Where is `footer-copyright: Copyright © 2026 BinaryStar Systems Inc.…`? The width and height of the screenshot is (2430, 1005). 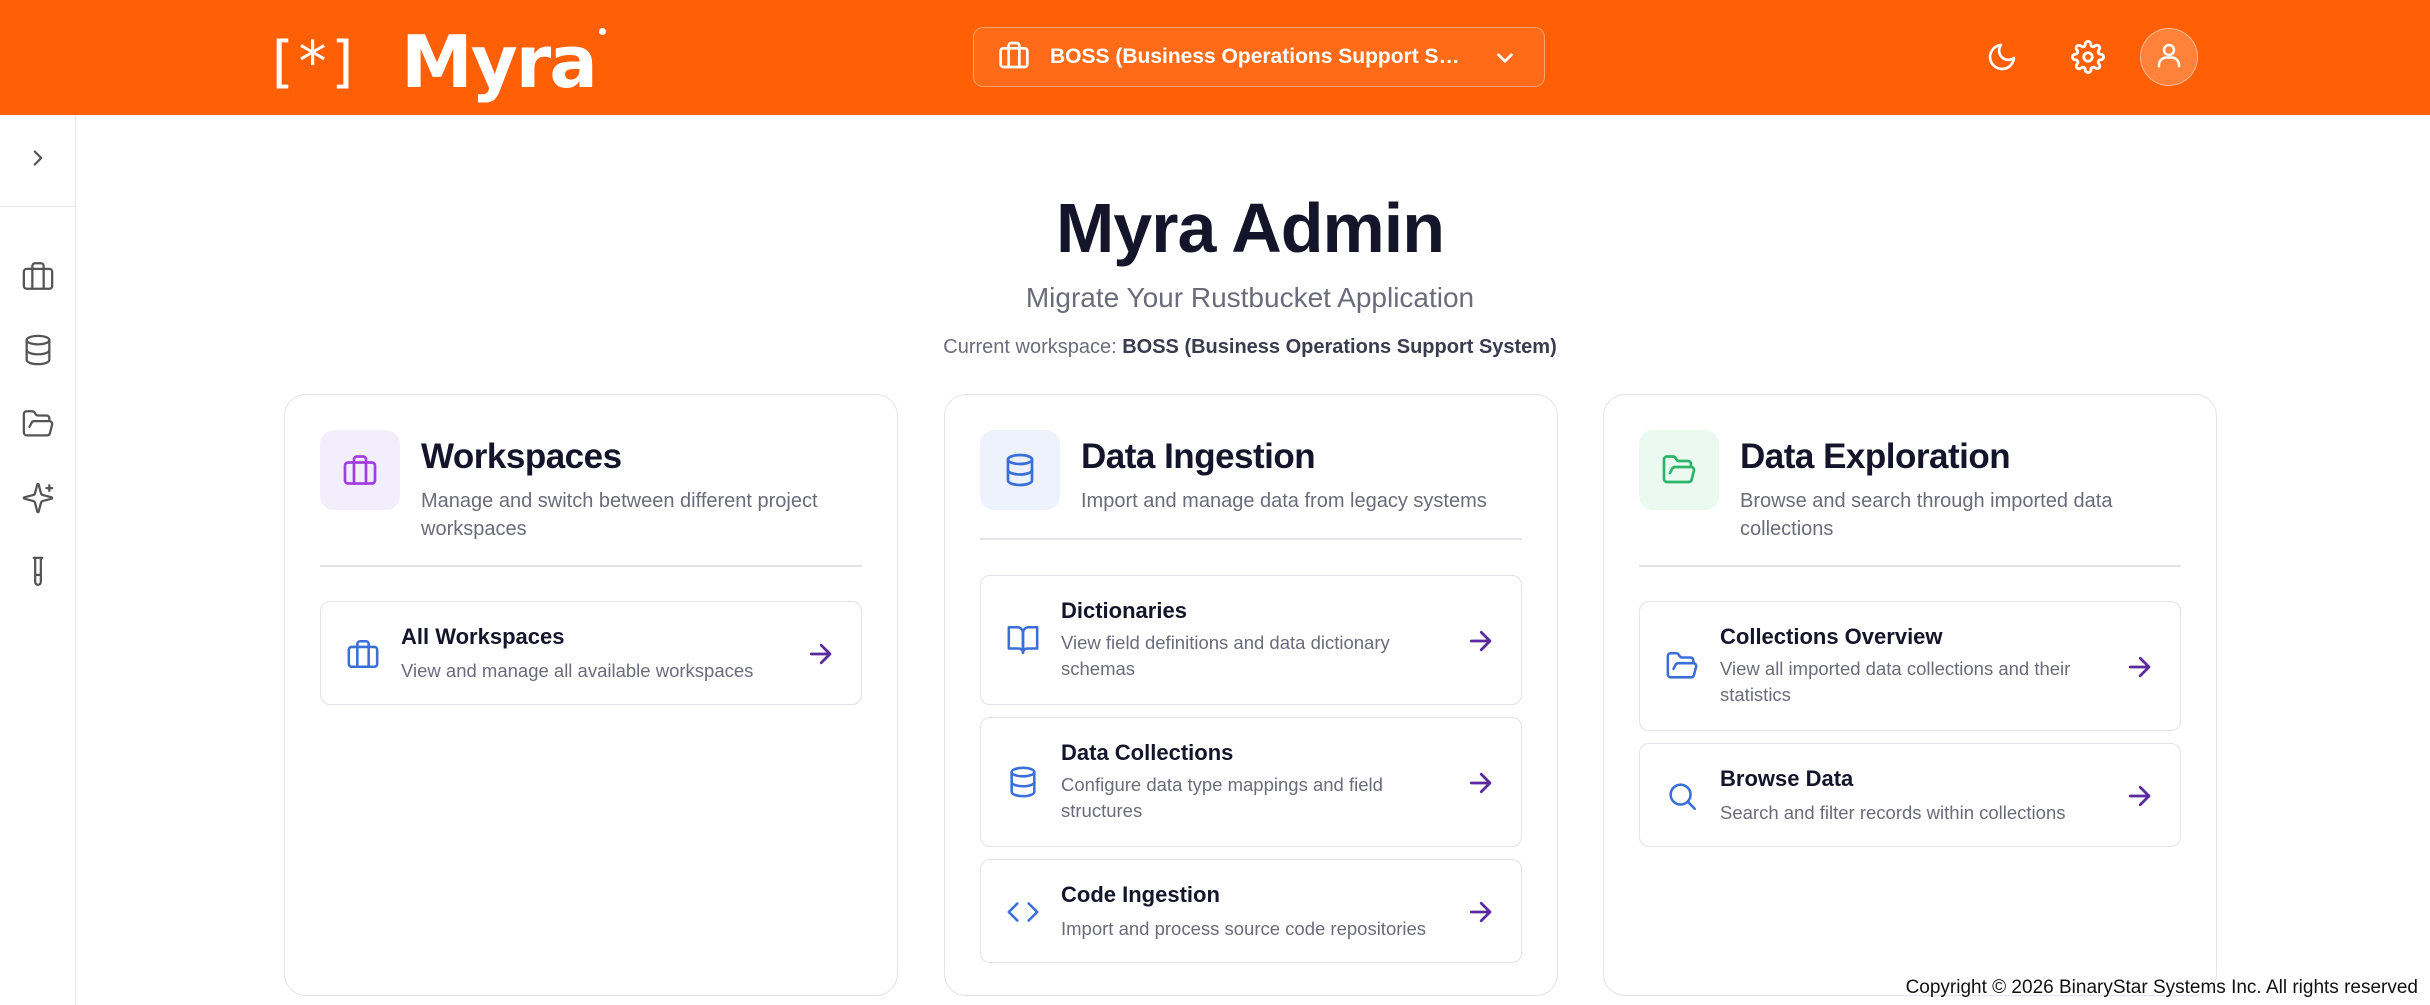 footer-copyright: Copyright © 2026 BinaryStar Systems Inc.… is located at coordinates (2161, 987).